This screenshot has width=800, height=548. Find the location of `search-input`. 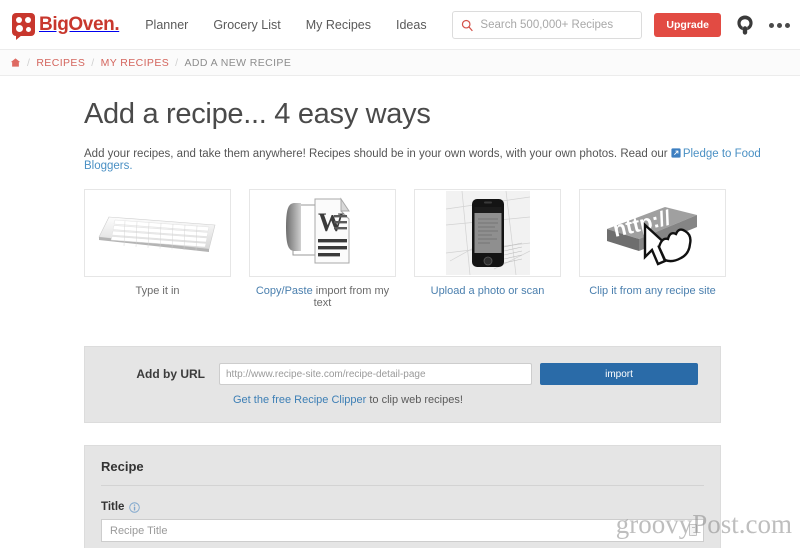

search-input is located at coordinates (557, 25).